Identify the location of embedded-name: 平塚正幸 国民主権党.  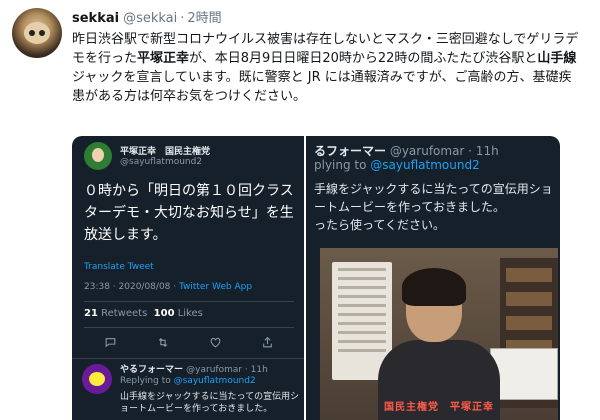
(165, 152).